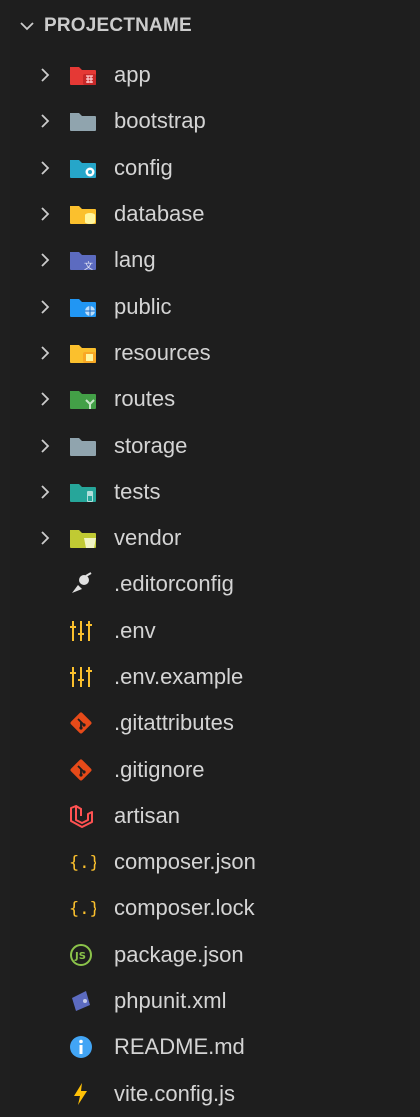 The image size is (420, 1117). Describe the element at coordinates (137, 491) in the screenshot. I see `item-label: tests` at that location.